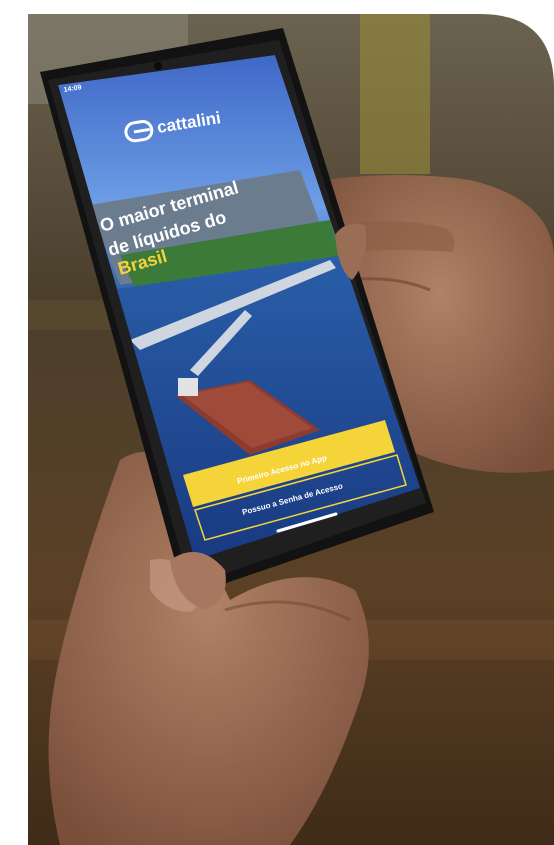 The image size is (554, 845). I want to click on camera-icon, so click(158, 66).